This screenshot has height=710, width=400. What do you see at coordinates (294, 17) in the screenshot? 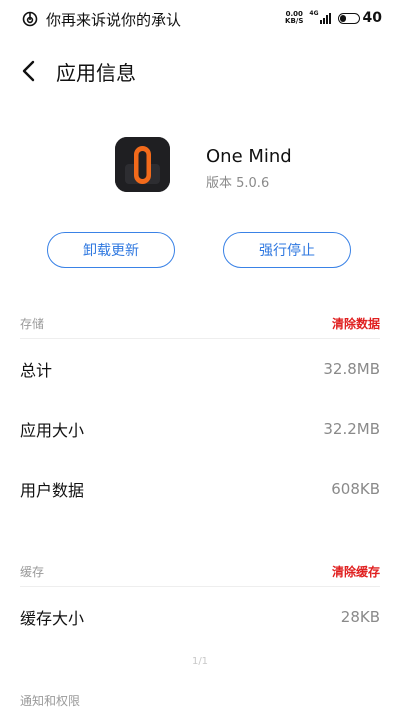
I see `network-speed: 0.00 KB/S` at bounding box center [294, 17].